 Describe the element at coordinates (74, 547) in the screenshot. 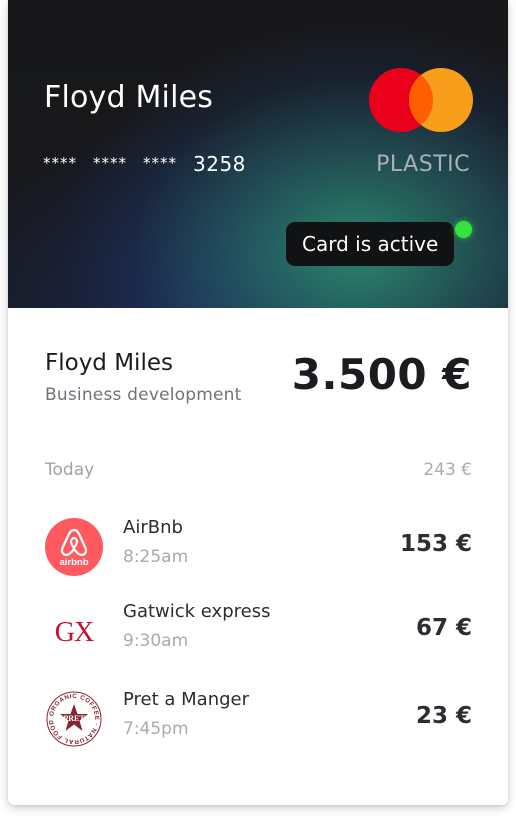

I see `airbnb-logo: airbnb` at that location.